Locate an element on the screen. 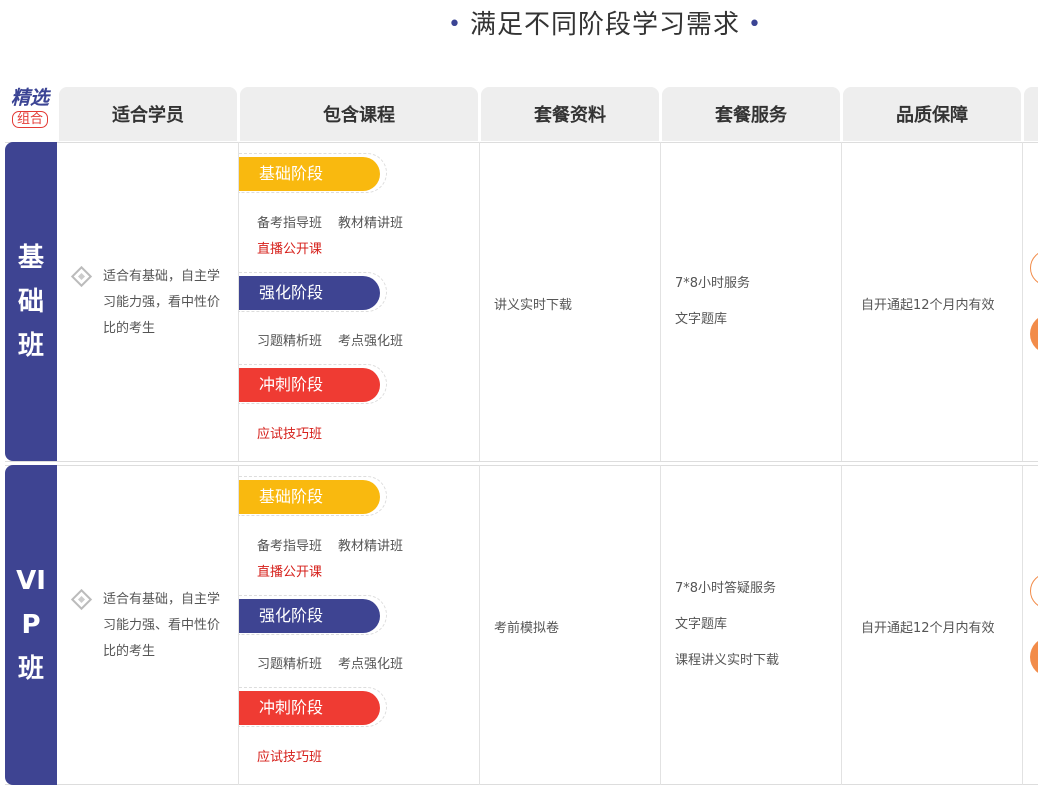  page-title: • 满足不同阶段学习需求 • is located at coordinates (605, 25).